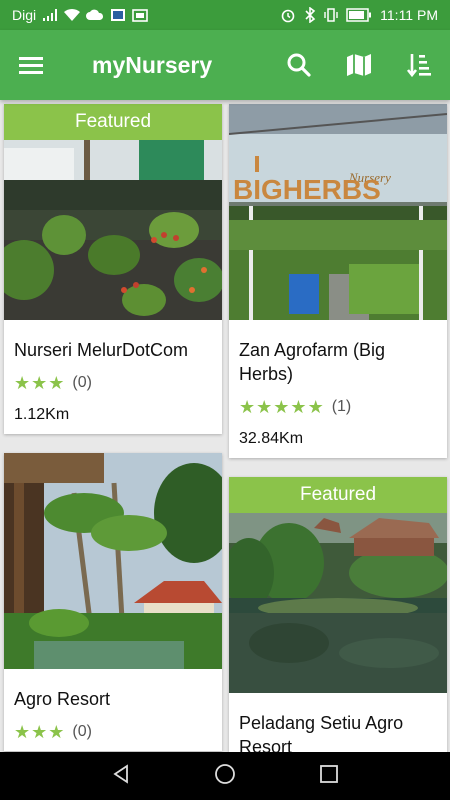 This screenshot has height=800, width=450. I want to click on signal-icon, so click(50, 15).